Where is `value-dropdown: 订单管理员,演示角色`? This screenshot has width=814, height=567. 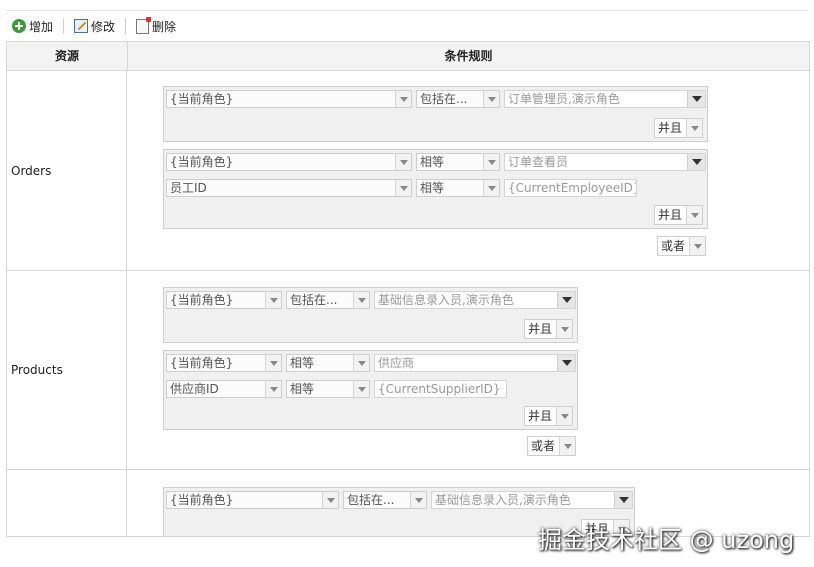 value-dropdown: 订单管理员,演示角色 is located at coordinates (605, 99).